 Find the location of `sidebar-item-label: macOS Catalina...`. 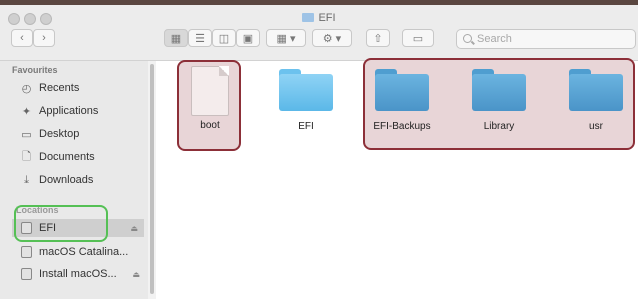

sidebar-item-label: macOS Catalina... is located at coordinates (84, 252).